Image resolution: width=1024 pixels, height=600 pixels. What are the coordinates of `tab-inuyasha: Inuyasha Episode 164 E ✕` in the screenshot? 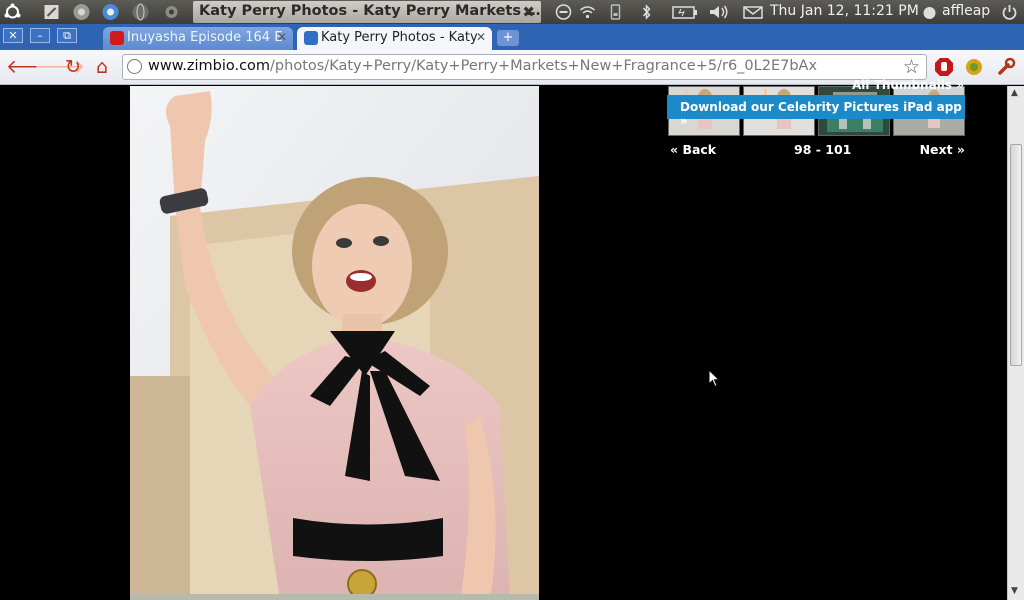 It's located at (198, 38).